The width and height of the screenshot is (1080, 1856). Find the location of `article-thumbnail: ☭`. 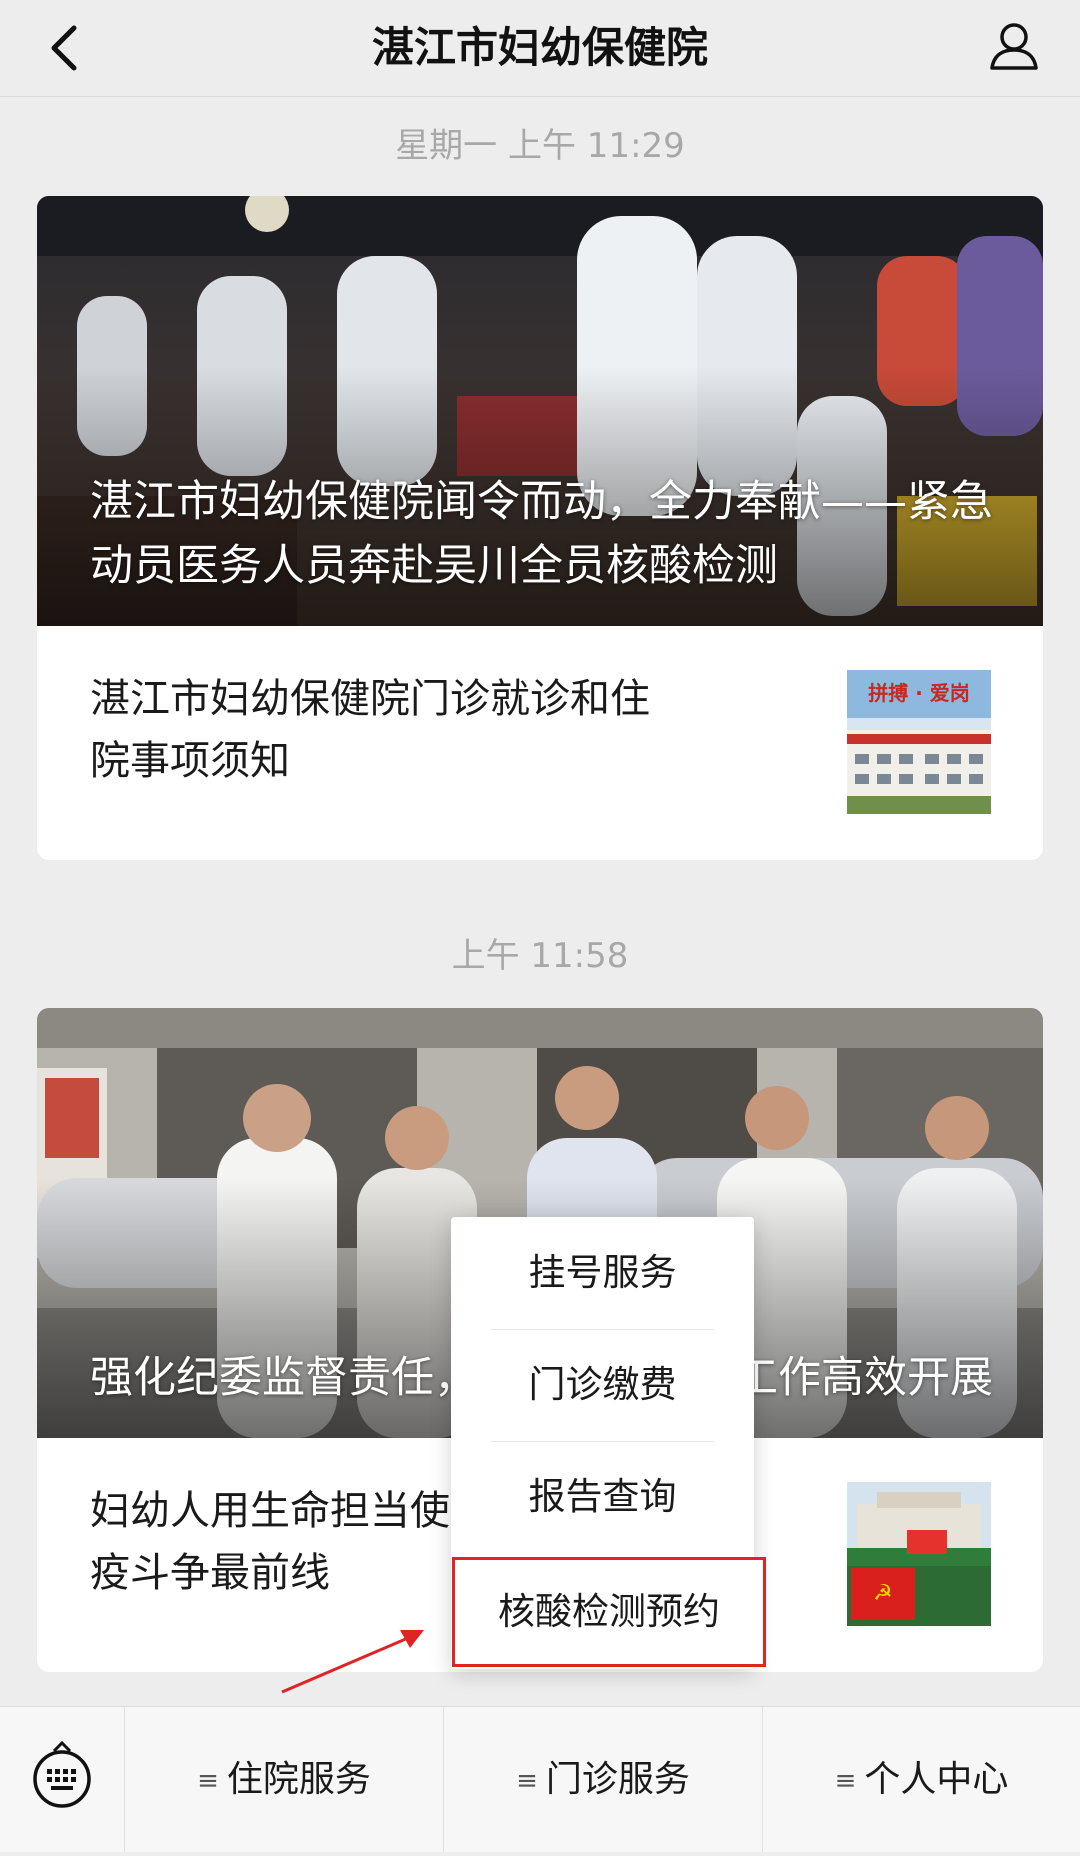

article-thumbnail: ☭ is located at coordinates (919, 1554).